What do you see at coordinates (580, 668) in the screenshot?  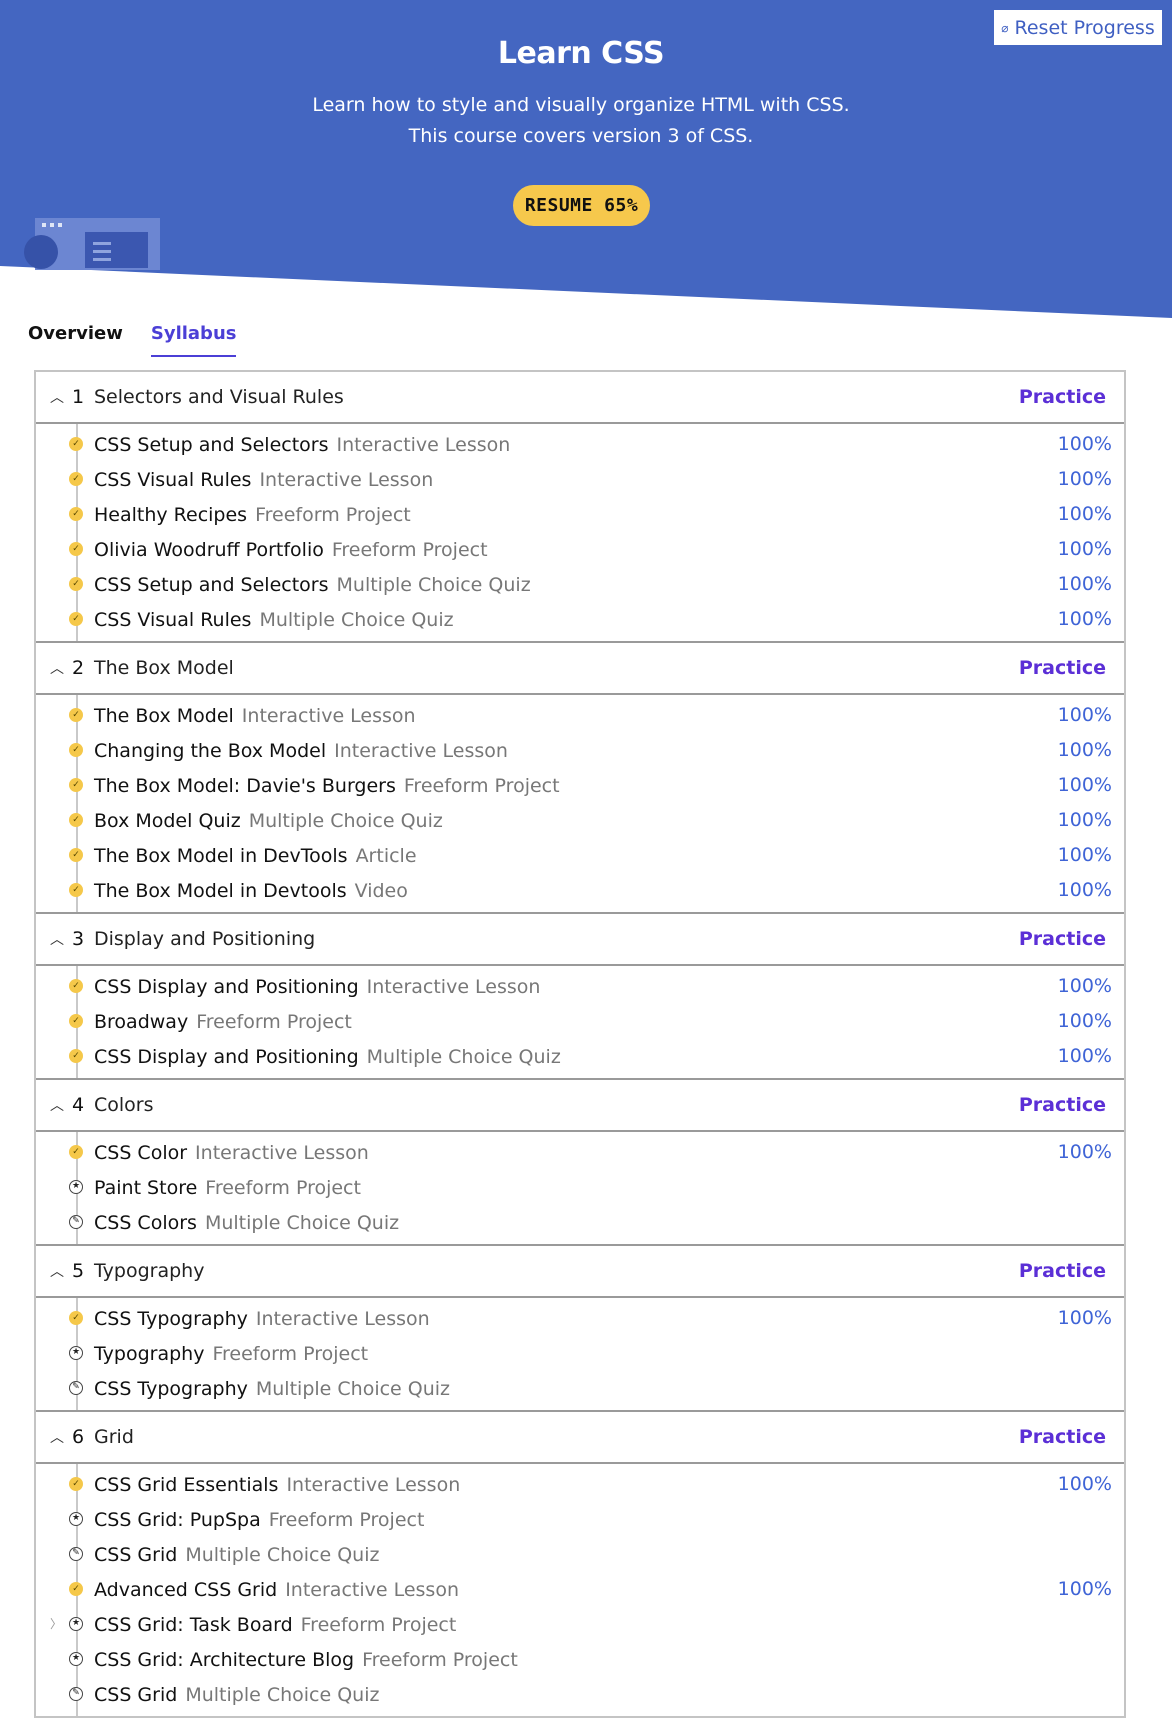 I see `section-header: ︿ 2 The Box Model Practice` at bounding box center [580, 668].